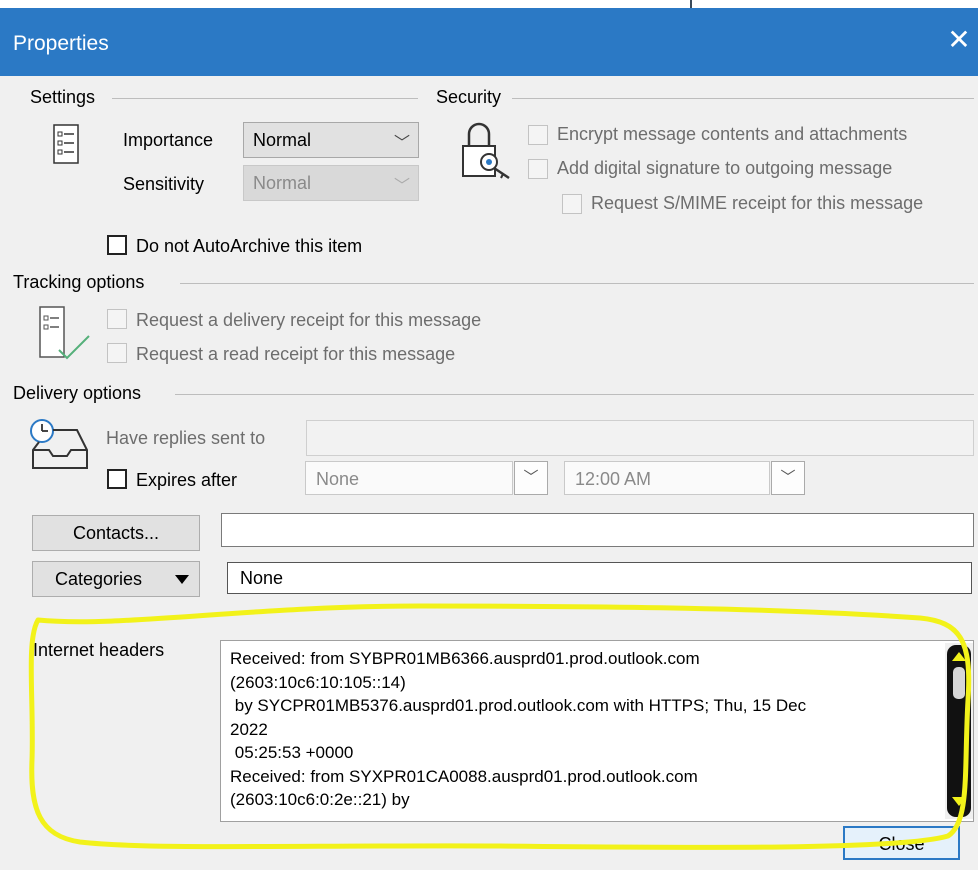 The image size is (978, 870). What do you see at coordinates (282, 183) in the screenshot?
I see `sensitivity-value: Normal` at bounding box center [282, 183].